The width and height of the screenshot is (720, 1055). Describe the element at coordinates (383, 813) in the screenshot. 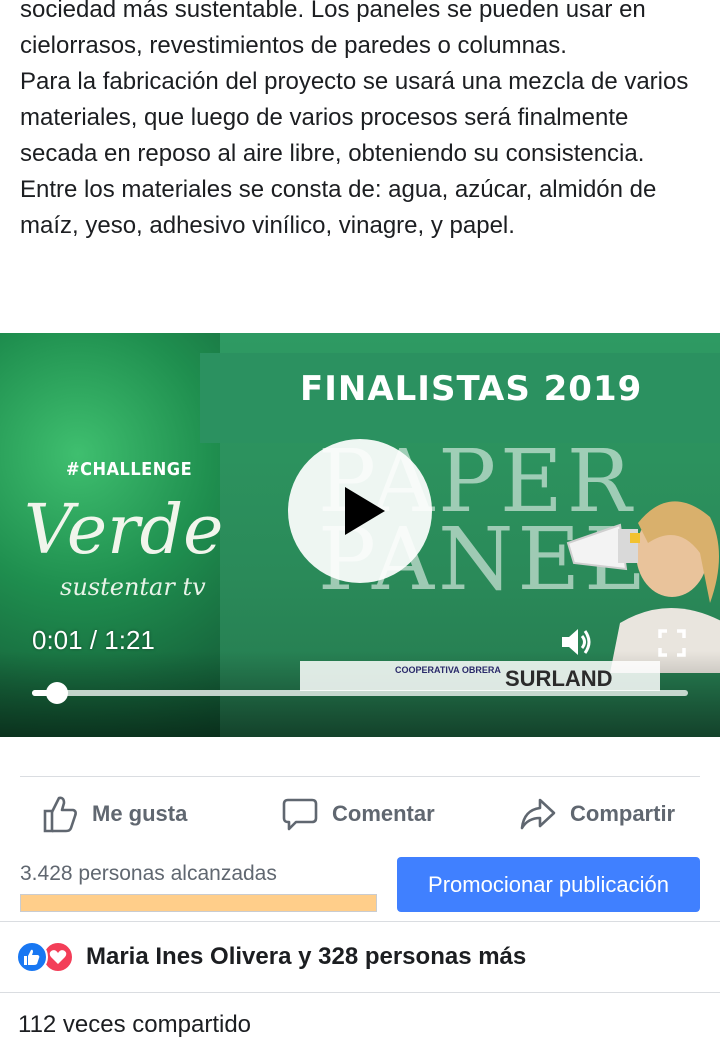

I see `comment-label: Comentar` at that location.